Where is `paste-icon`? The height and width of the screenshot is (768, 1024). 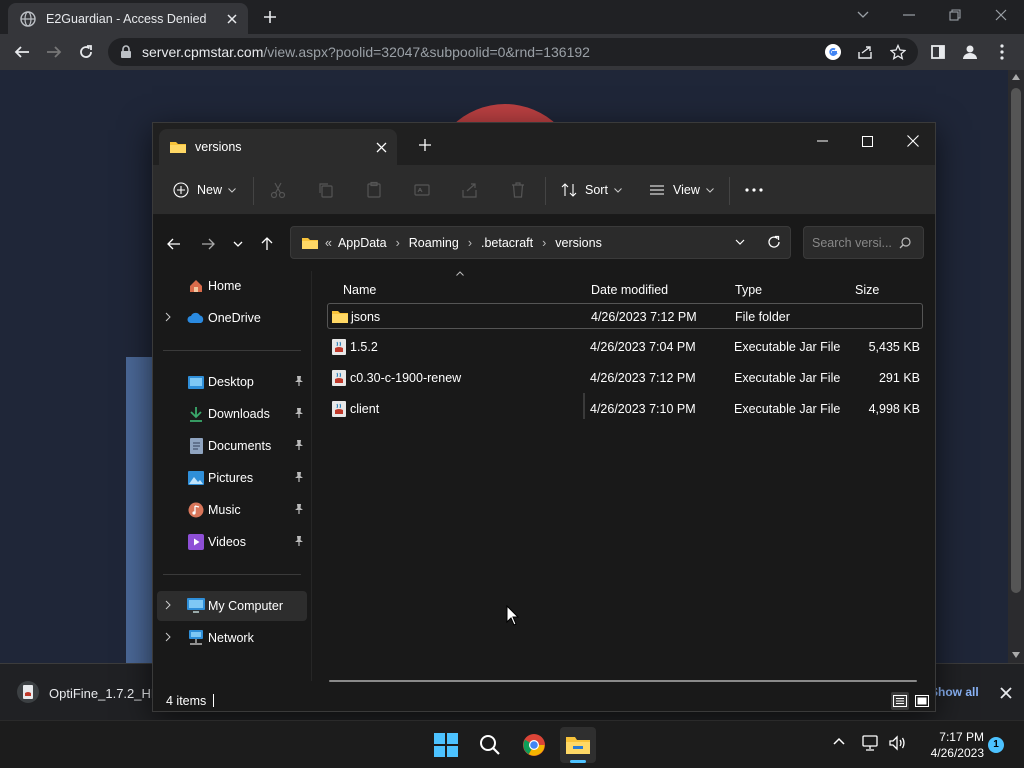
paste-icon is located at coordinates (374, 190).